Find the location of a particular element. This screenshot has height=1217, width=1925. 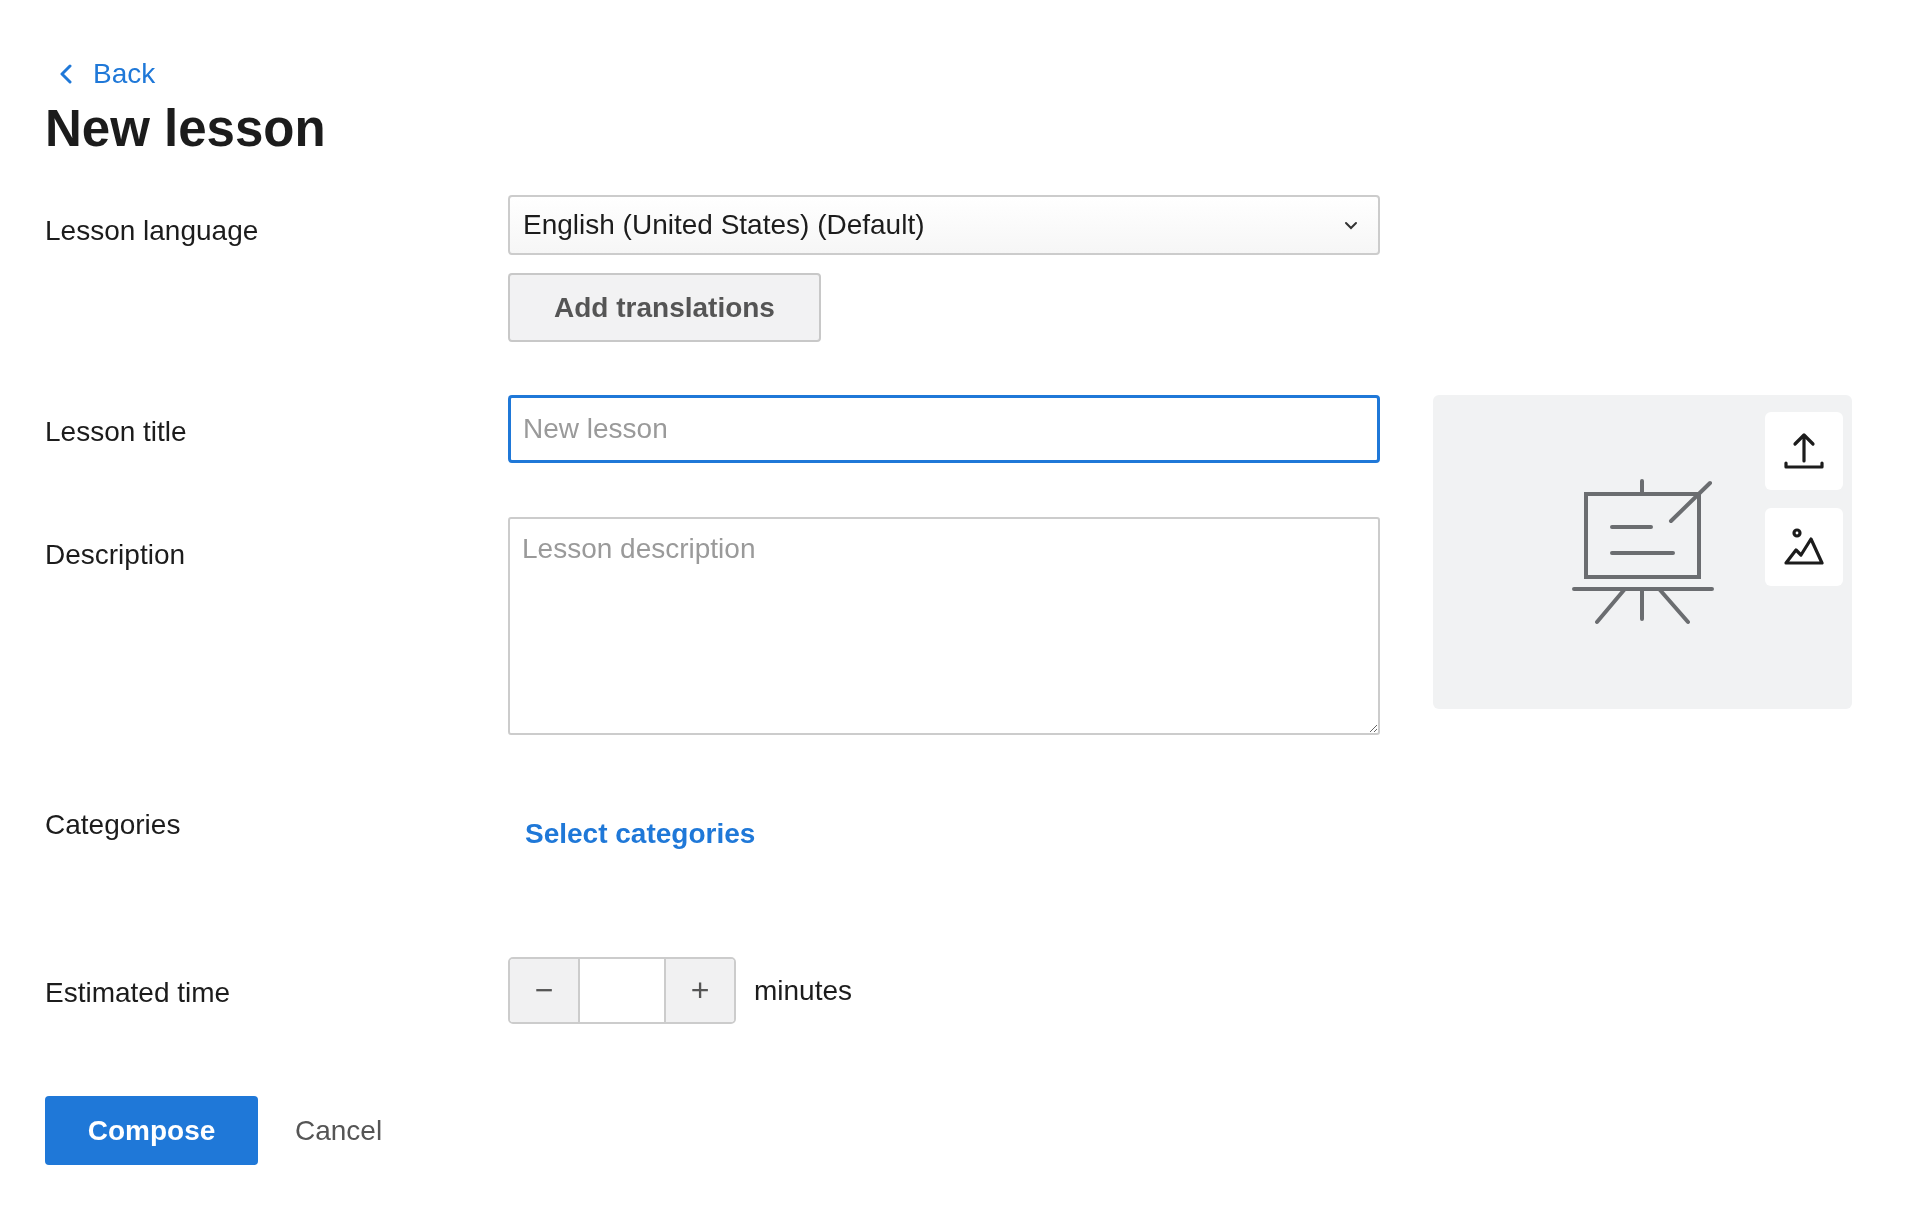

minutes-stepper: − + is located at coordinates (622, 990).